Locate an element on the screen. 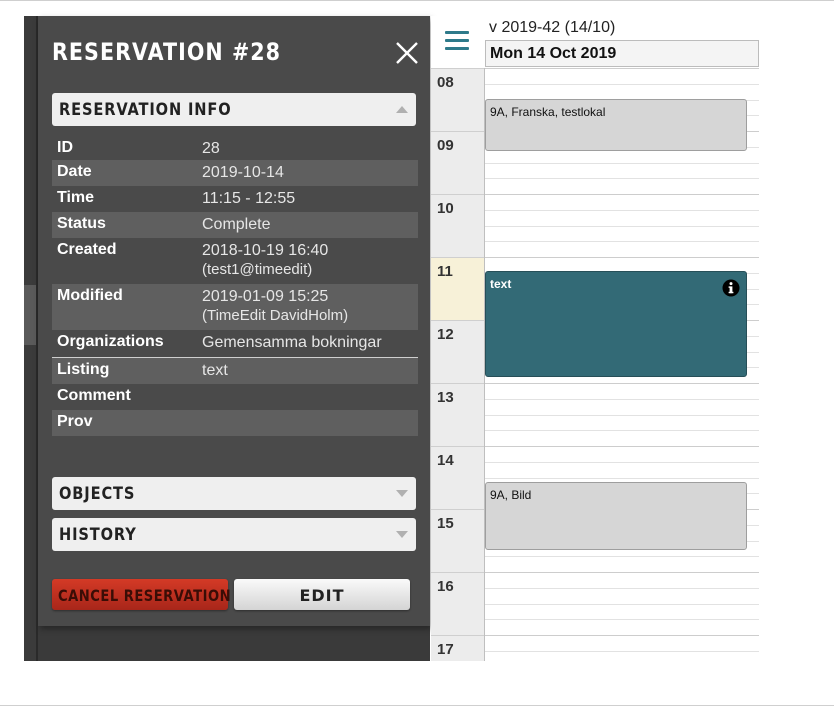  hour-label: 09 is located at coordinates (445, 145).